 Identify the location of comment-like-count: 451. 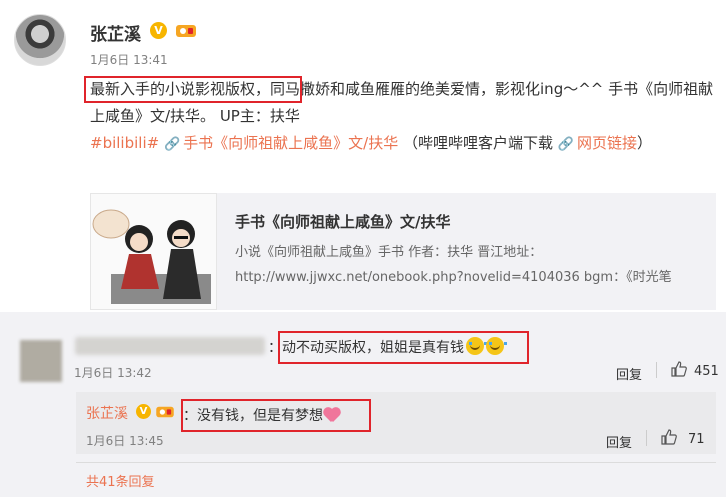
(706, 371).